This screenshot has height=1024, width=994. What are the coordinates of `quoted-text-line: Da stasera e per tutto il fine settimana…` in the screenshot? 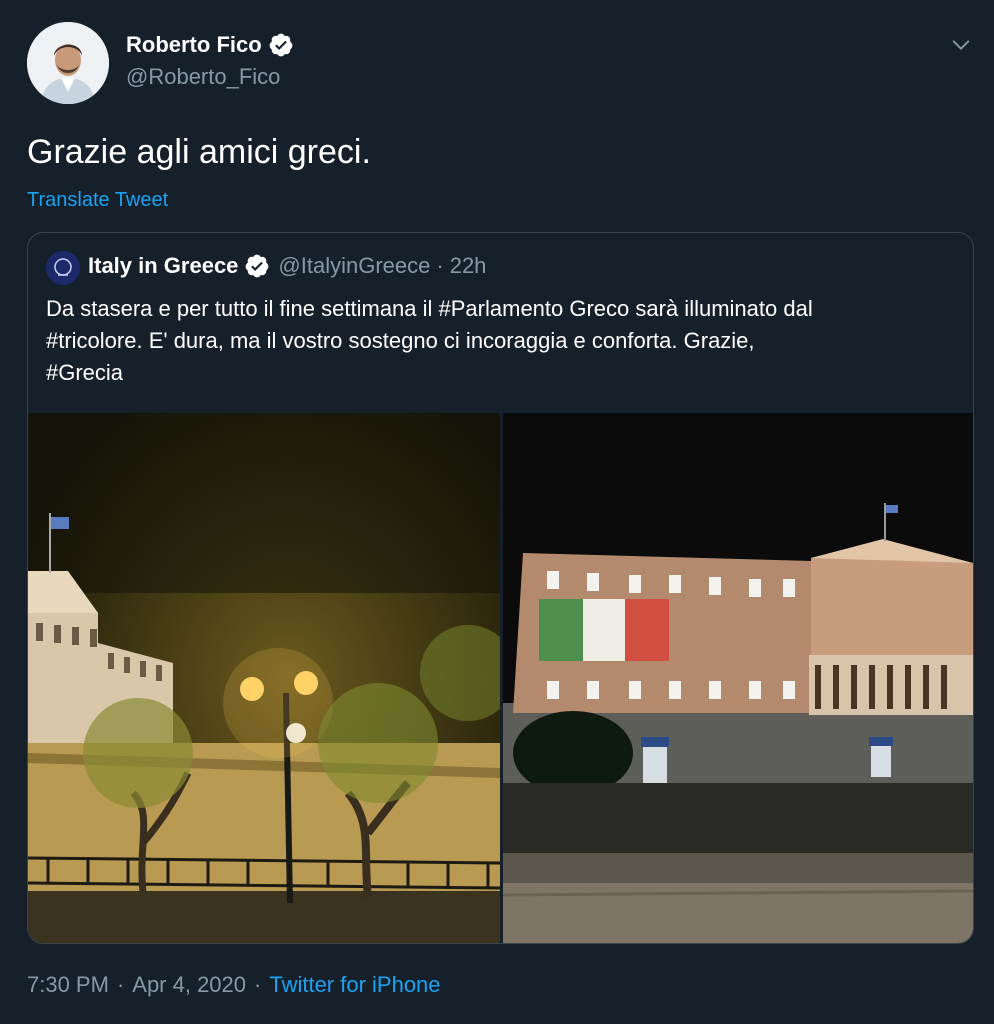 It's located at (429, 308).